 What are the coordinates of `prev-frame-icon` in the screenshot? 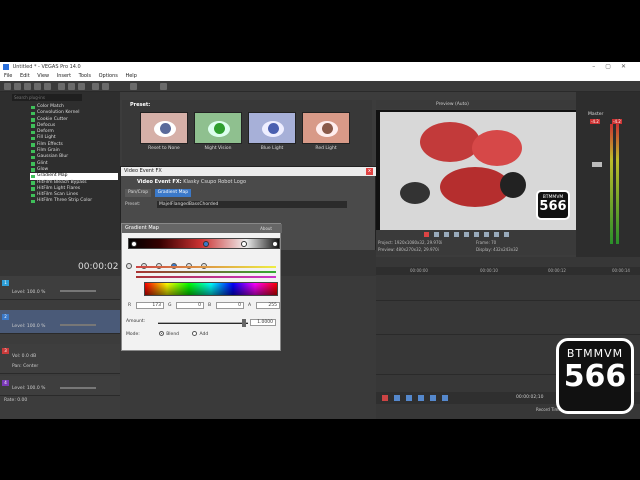 It's located at (486, 234).